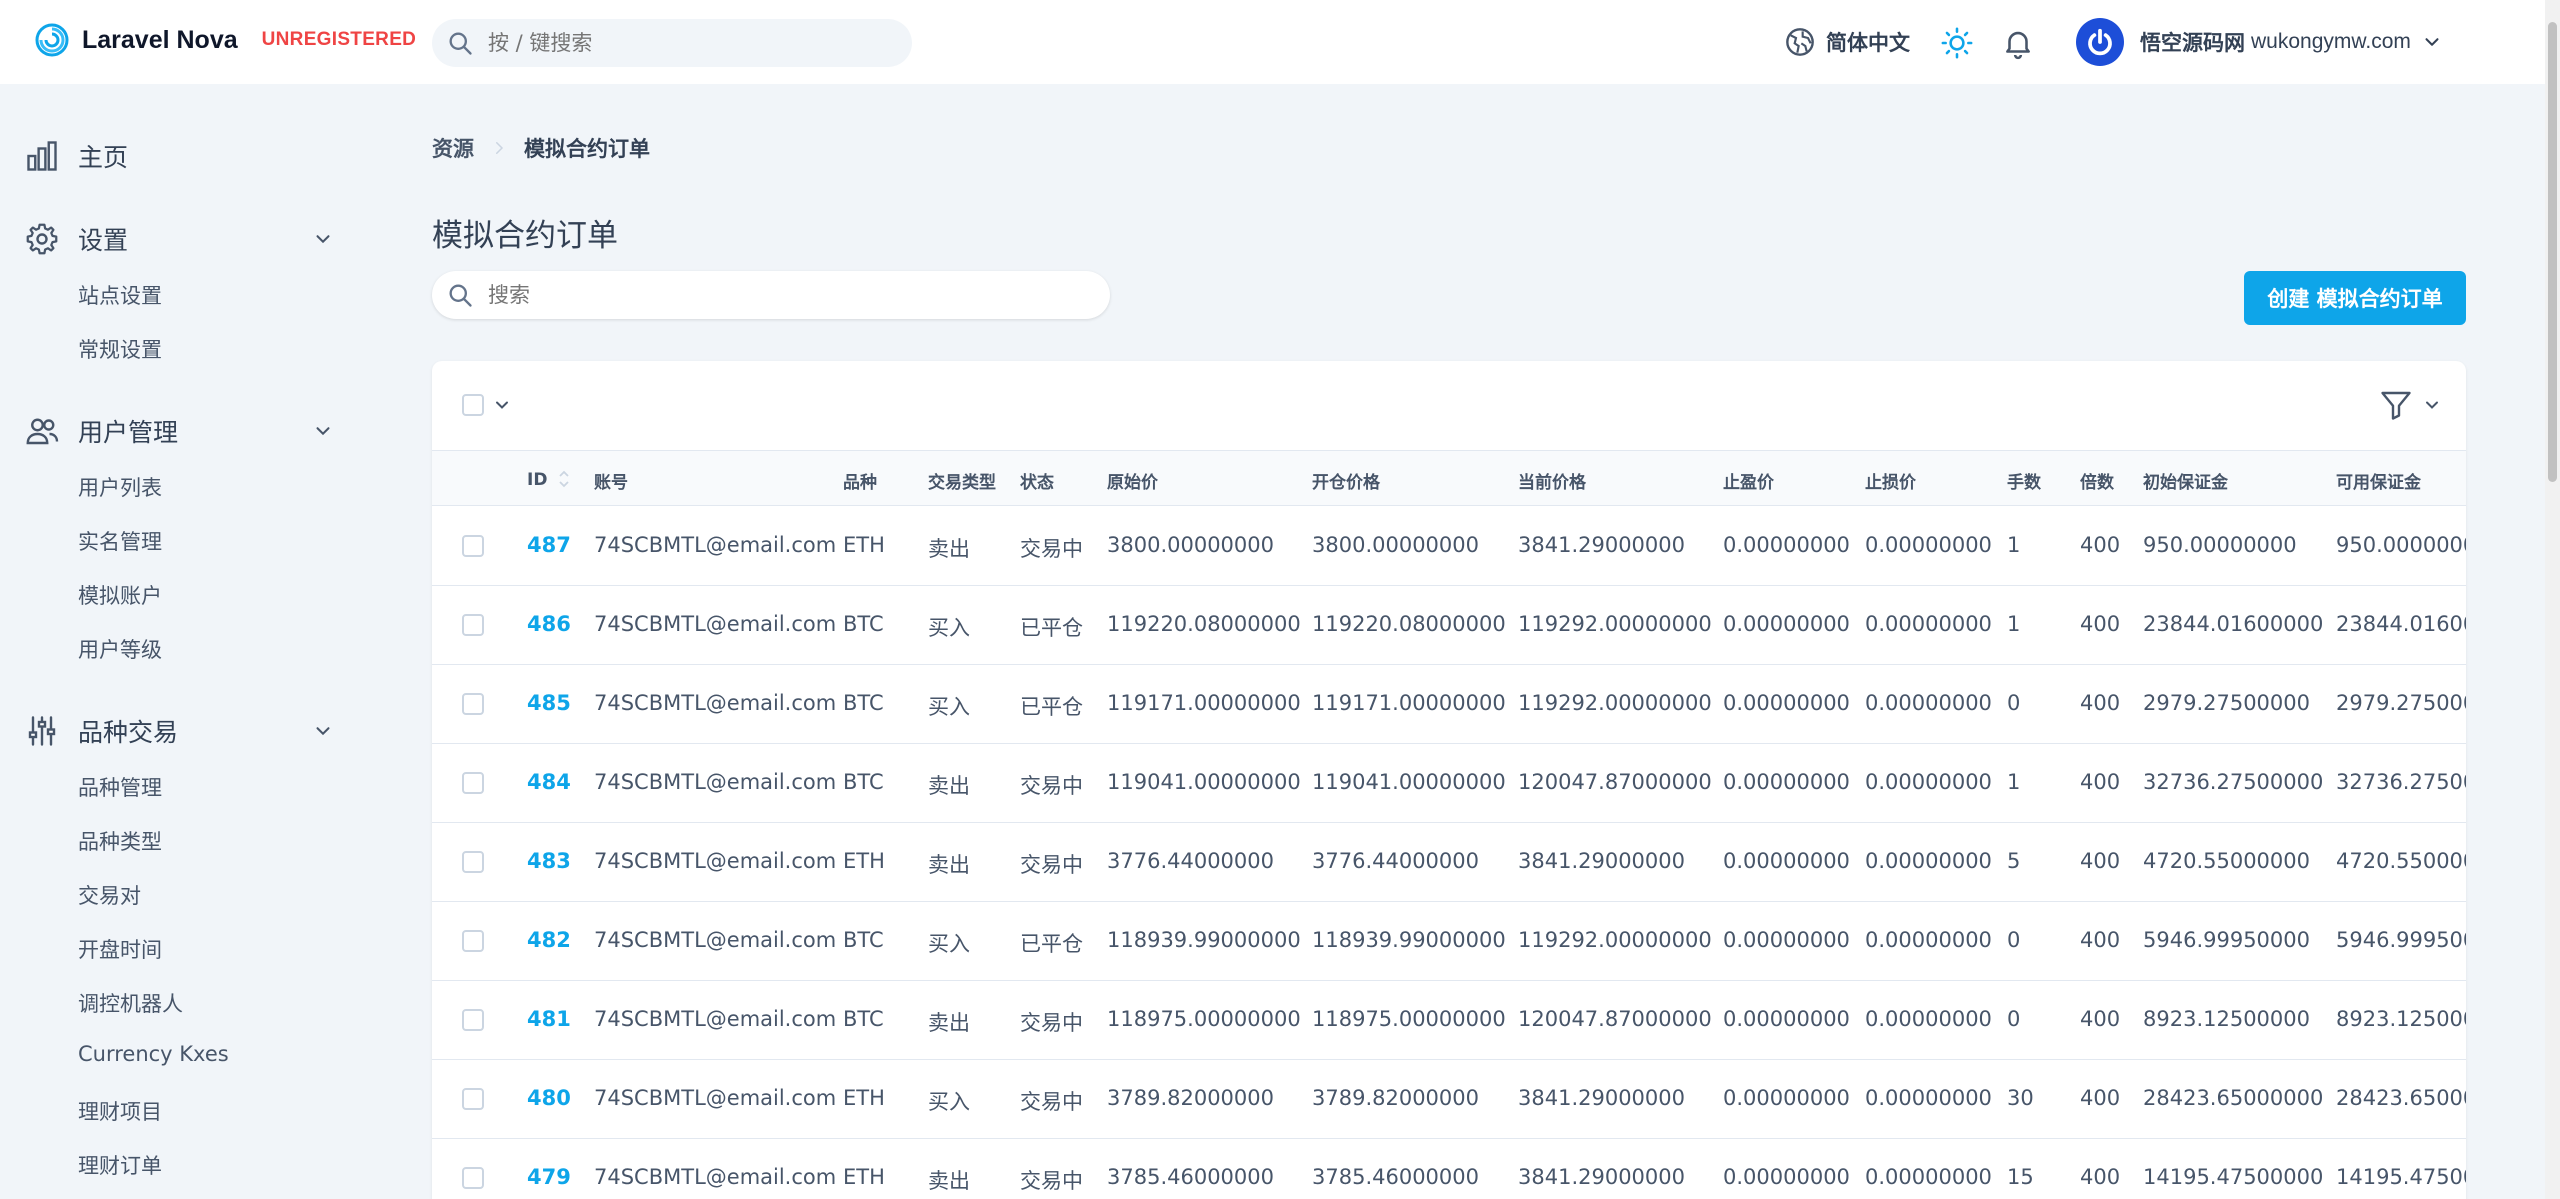 The width and height of the screenshot is (2560, 1199). Describe the element at coordinates (109, 895) in the screenshot. I see `sidebar-item-trading-pairs: 交易对` at that location.